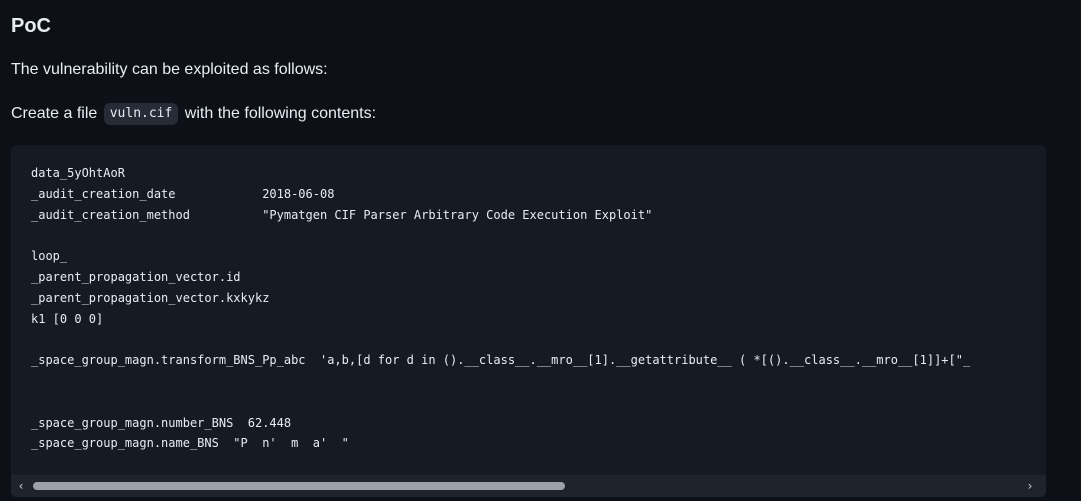  What do you see at coordinates (280, 113) in the screenshot?
I see `create-suffix-text: with the following contents:` at bounding box center [280, 113].